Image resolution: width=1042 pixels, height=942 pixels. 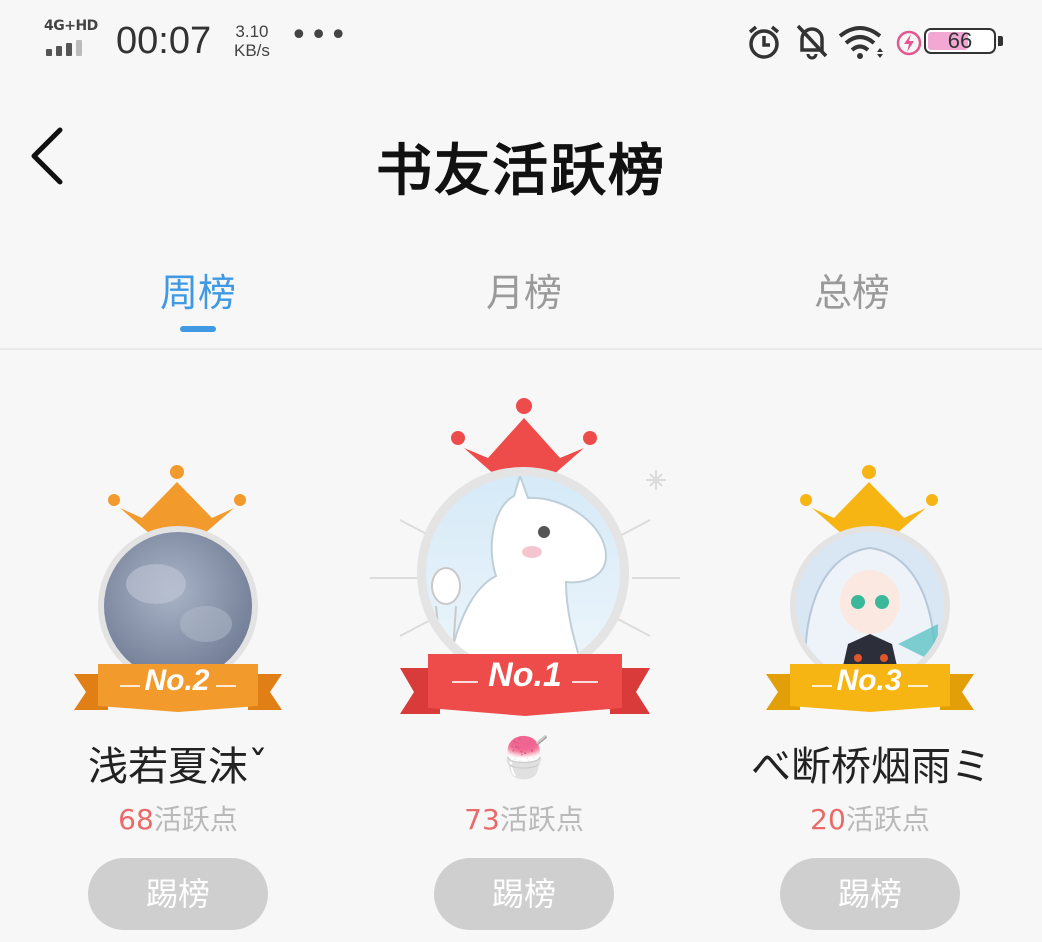 I want to click on wifi-icon, so click(x=860, y=42).